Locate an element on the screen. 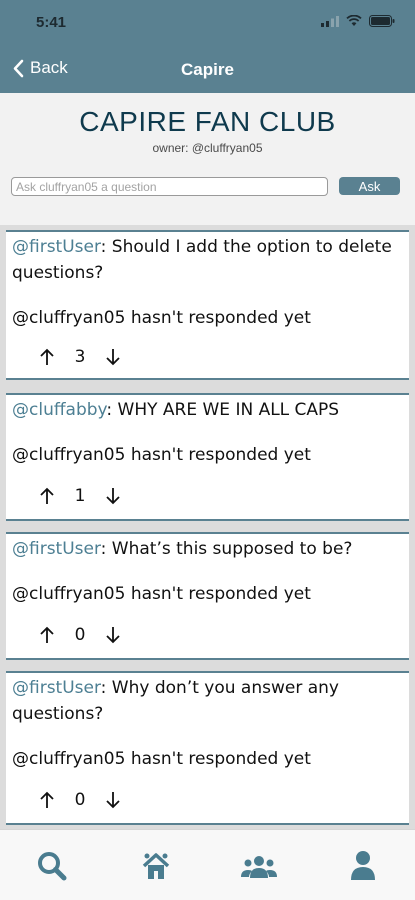 The height and width of the screenshot is (900, 415). question-body: : What’s this supposed to be? is located at coordinates (226, 549).